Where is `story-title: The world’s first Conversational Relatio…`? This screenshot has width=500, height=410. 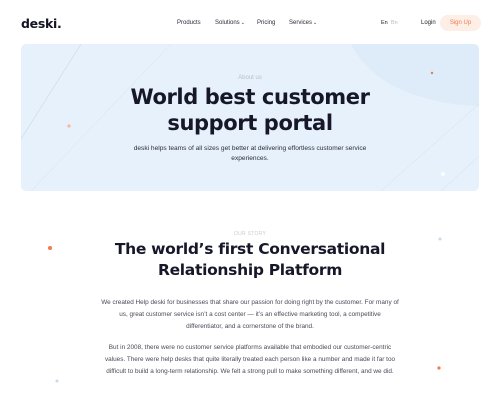
story-title: The world’s first Conversational Relatio… is located at coordinates (250, 260).